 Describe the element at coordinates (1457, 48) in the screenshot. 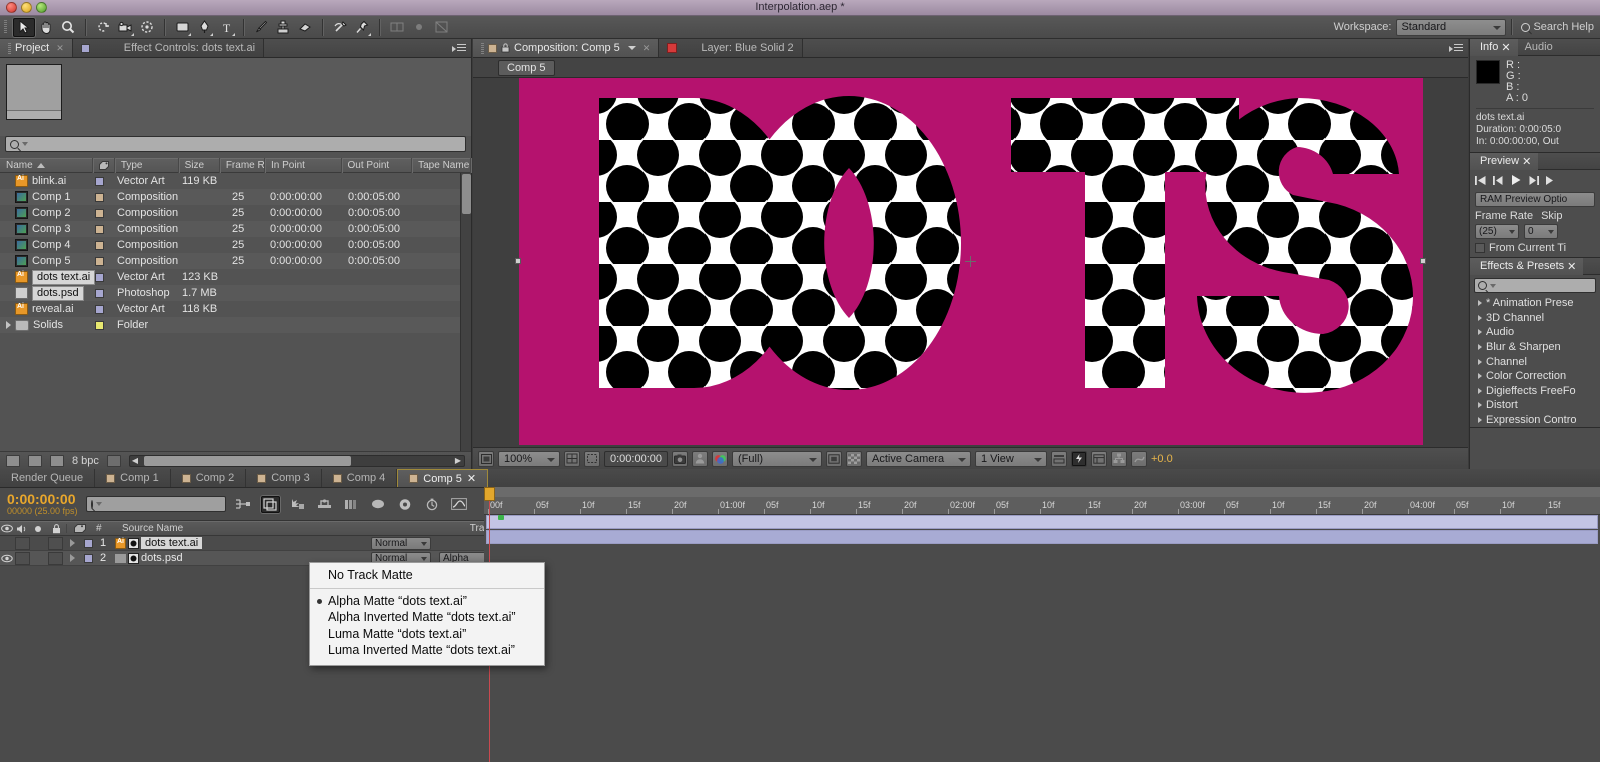

I see `composition-panel-menu-button` at that location.